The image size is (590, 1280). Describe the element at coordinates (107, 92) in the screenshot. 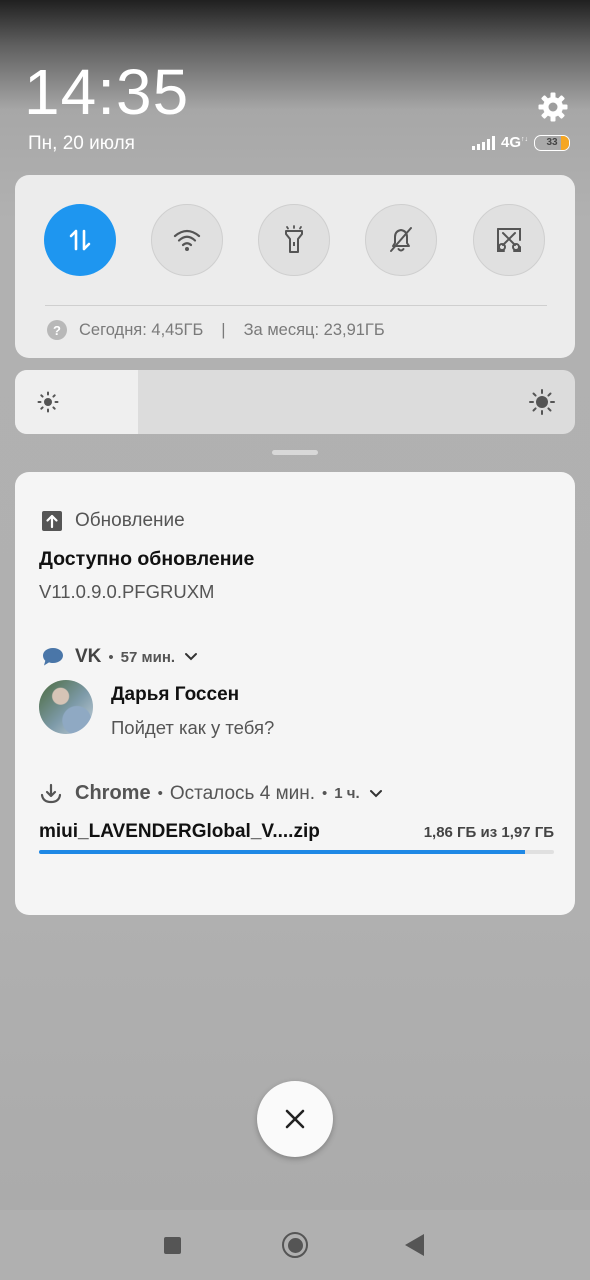

I see `clock: 14:35` at that location.